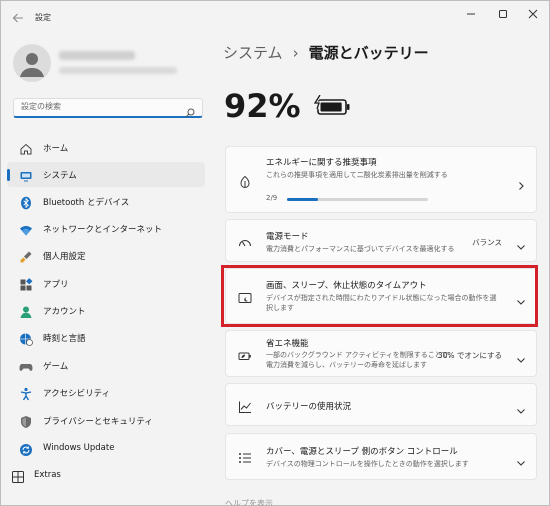 The image size is (550, 506). Describe the element at coordinates (26, 366) in the screenshot. I see `gamepad-icon` at that location.